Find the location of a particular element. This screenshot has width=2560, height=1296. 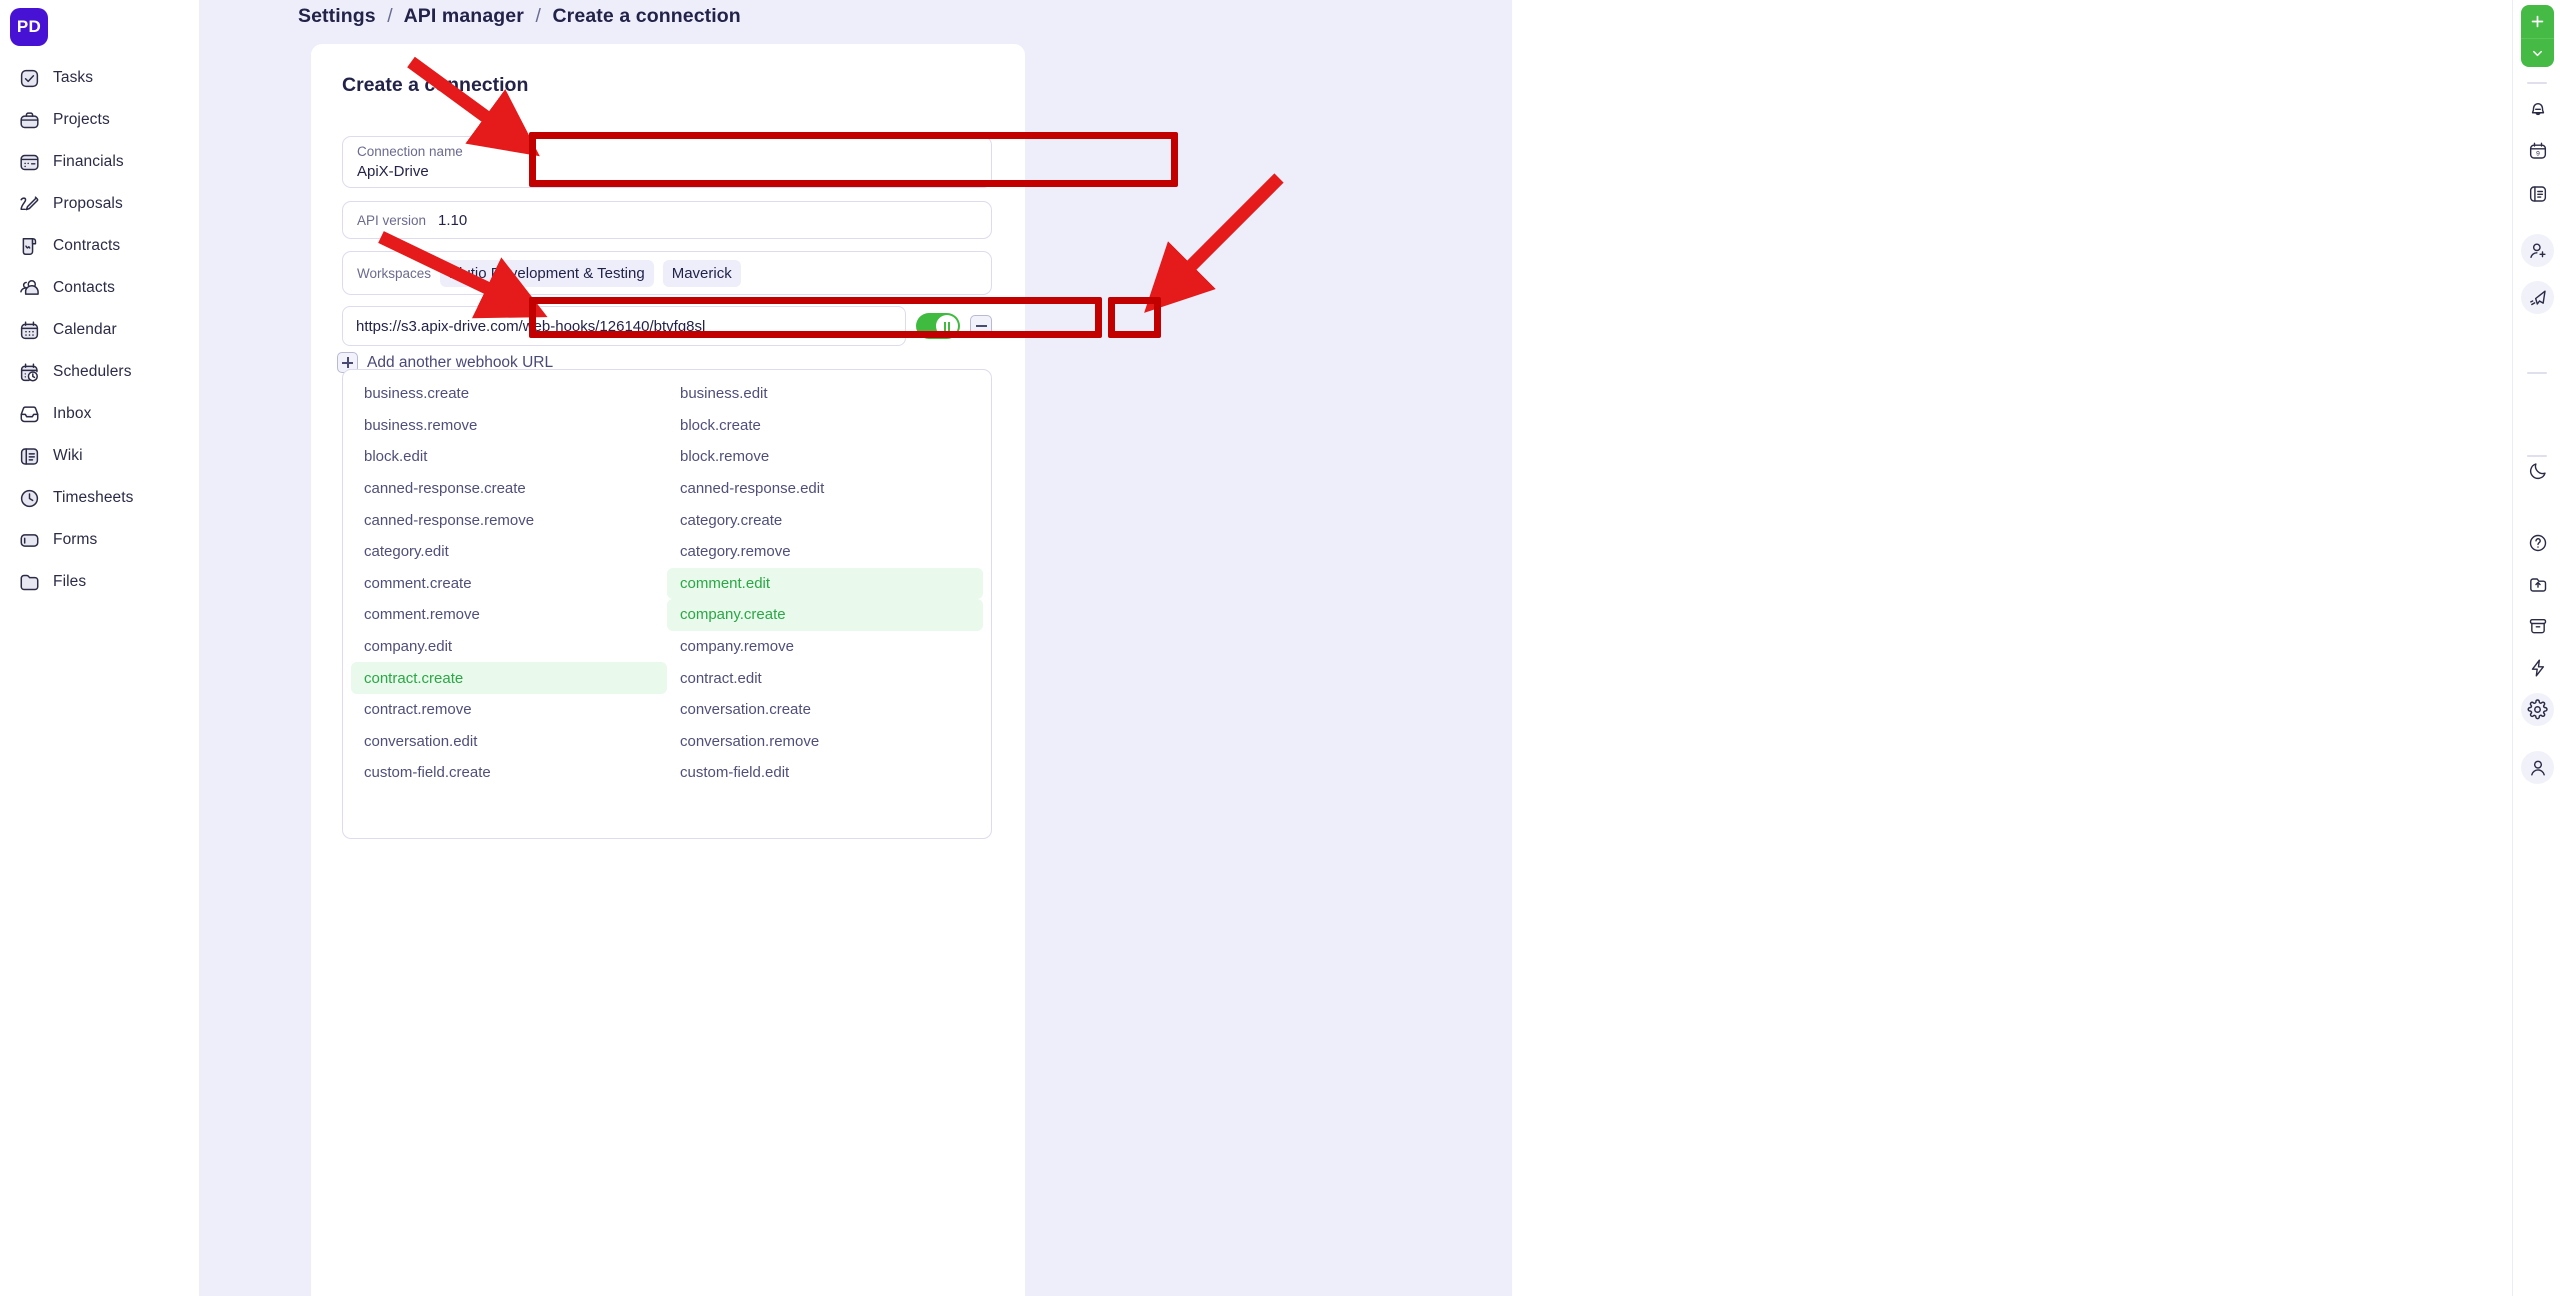

rail-help-circle-button is located at coordinates (2537, 542).